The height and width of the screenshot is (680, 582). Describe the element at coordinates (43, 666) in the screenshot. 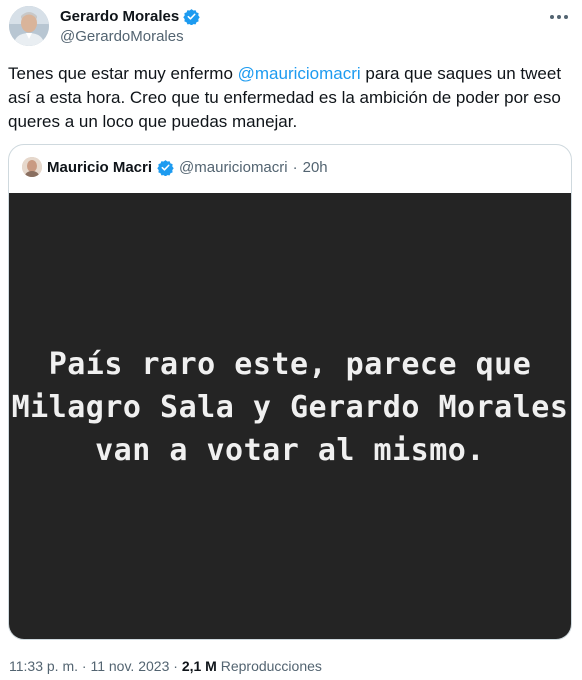

I see `tweet-time: 11:33 p. m.` at that location.